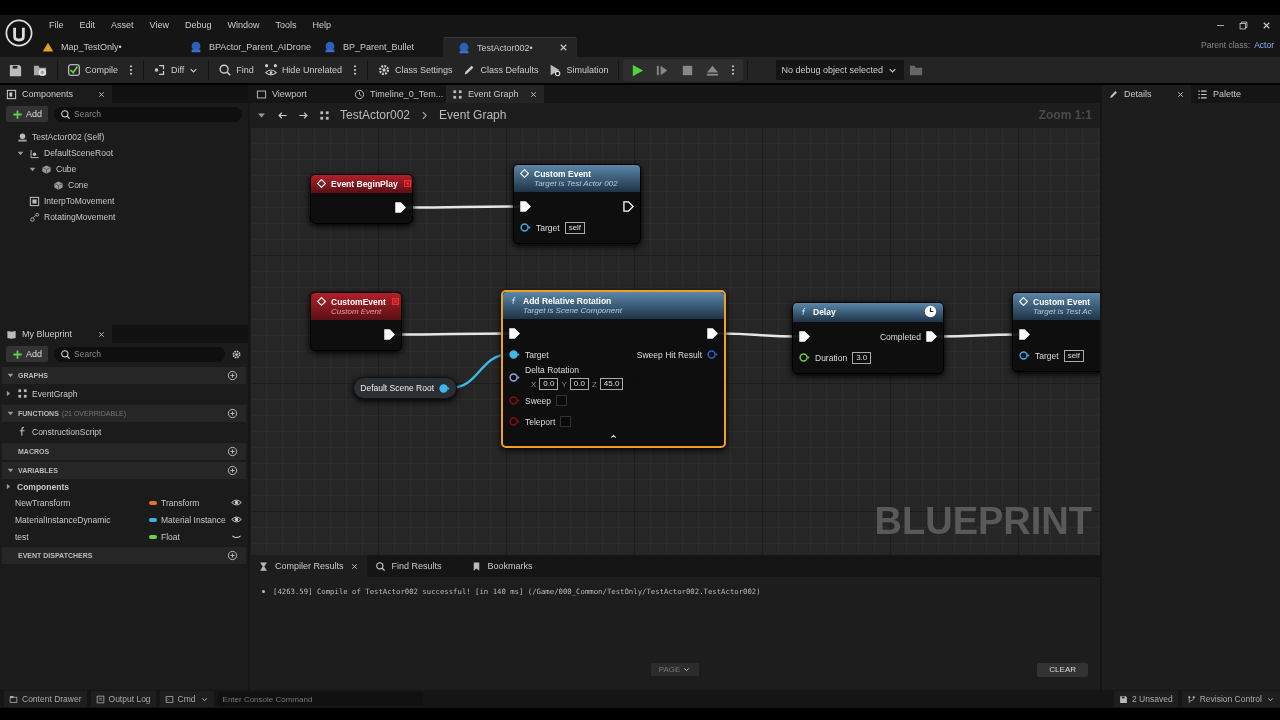 This screenshot has width=1280, height=720. I want to click on document-tab: Map_TestOnly•, so click(108, 47).